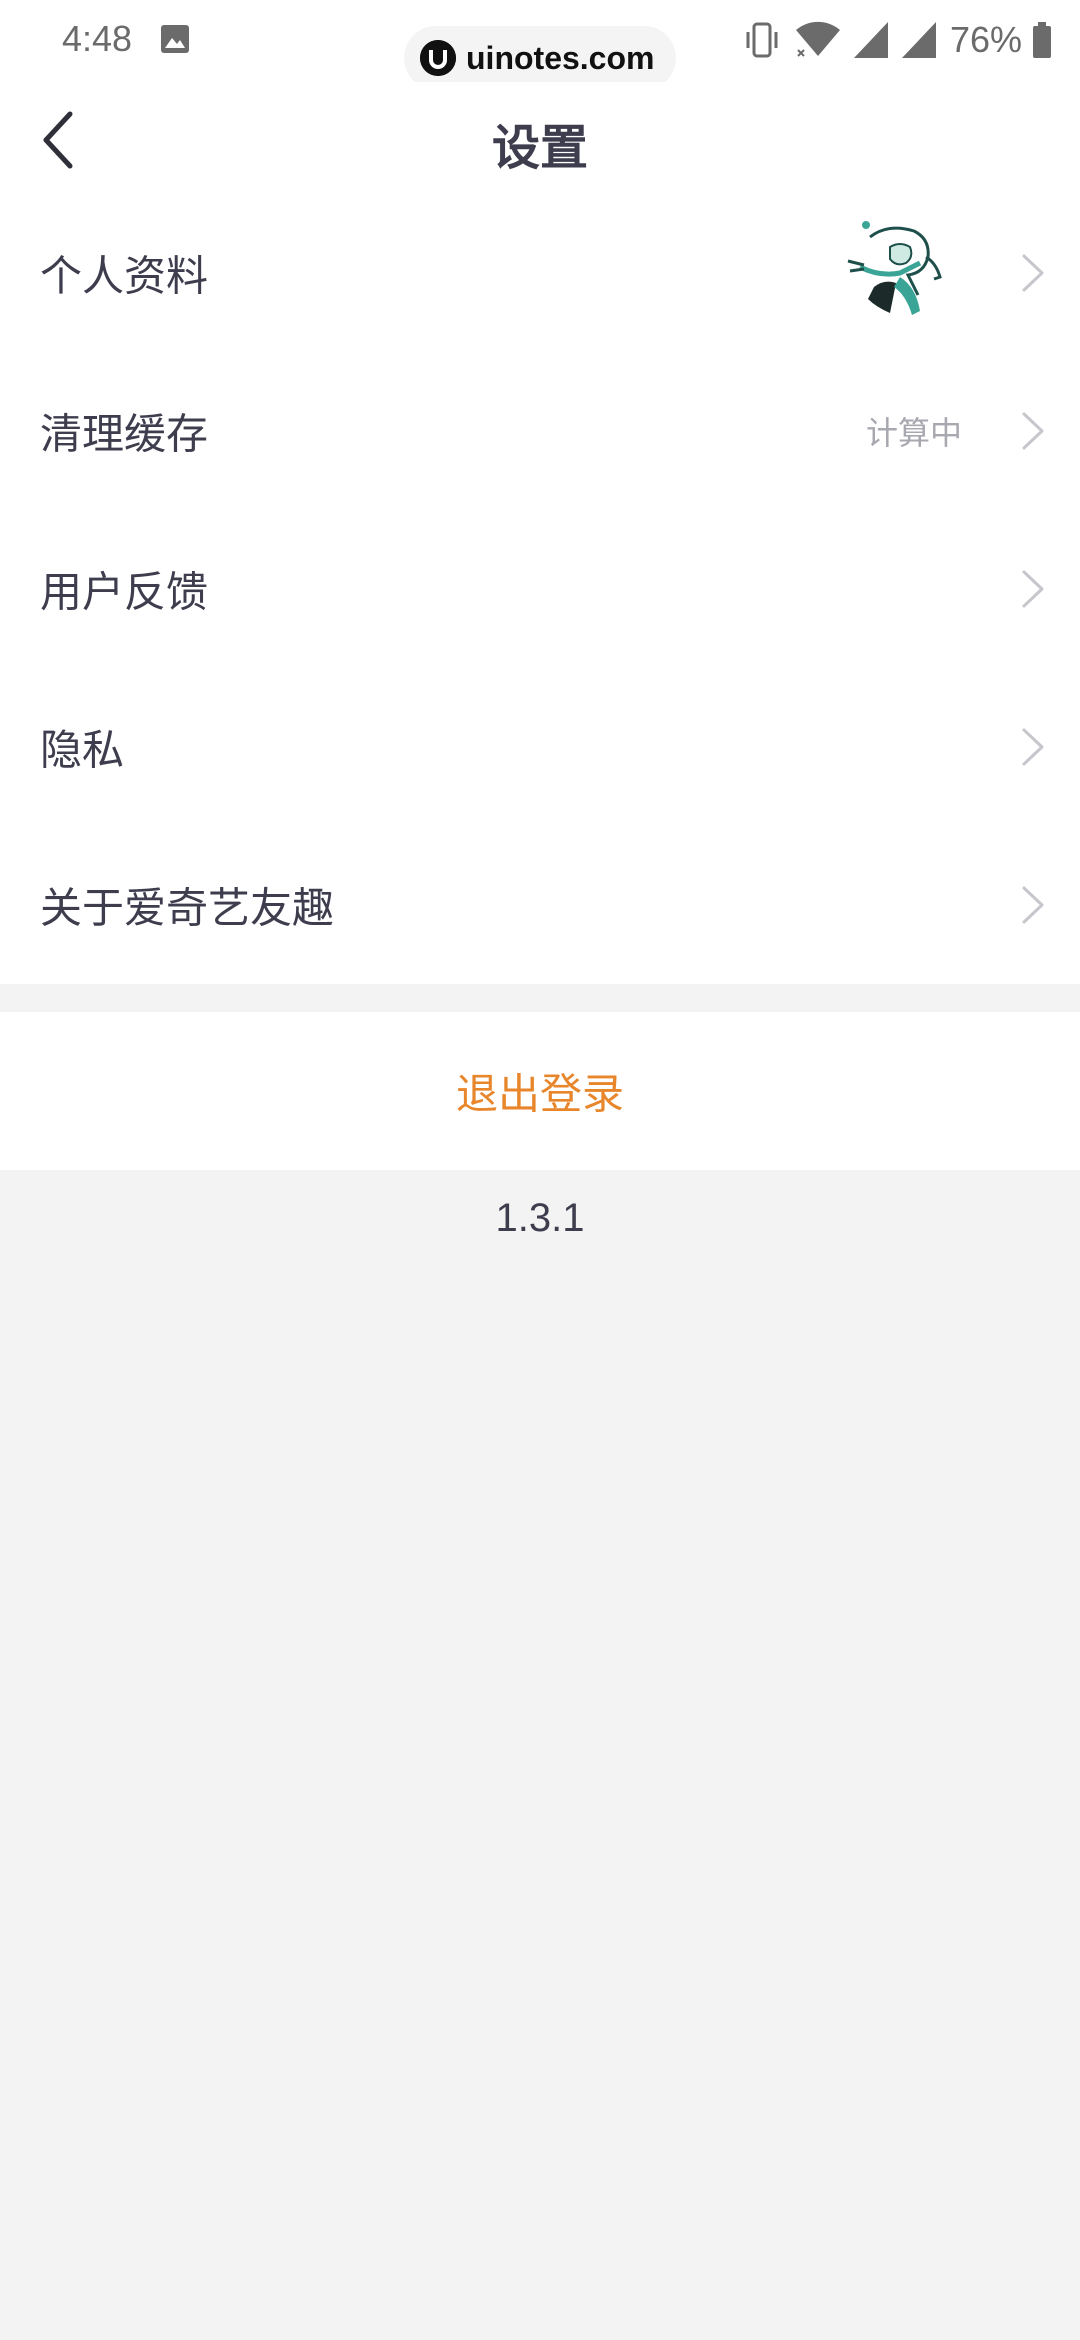 The width and height of the screenshot is (1080, 2340). What do you see at coordinates (818, 40) in the screenshot?
I see `wifi-icon` at bounding box center [818, 40].